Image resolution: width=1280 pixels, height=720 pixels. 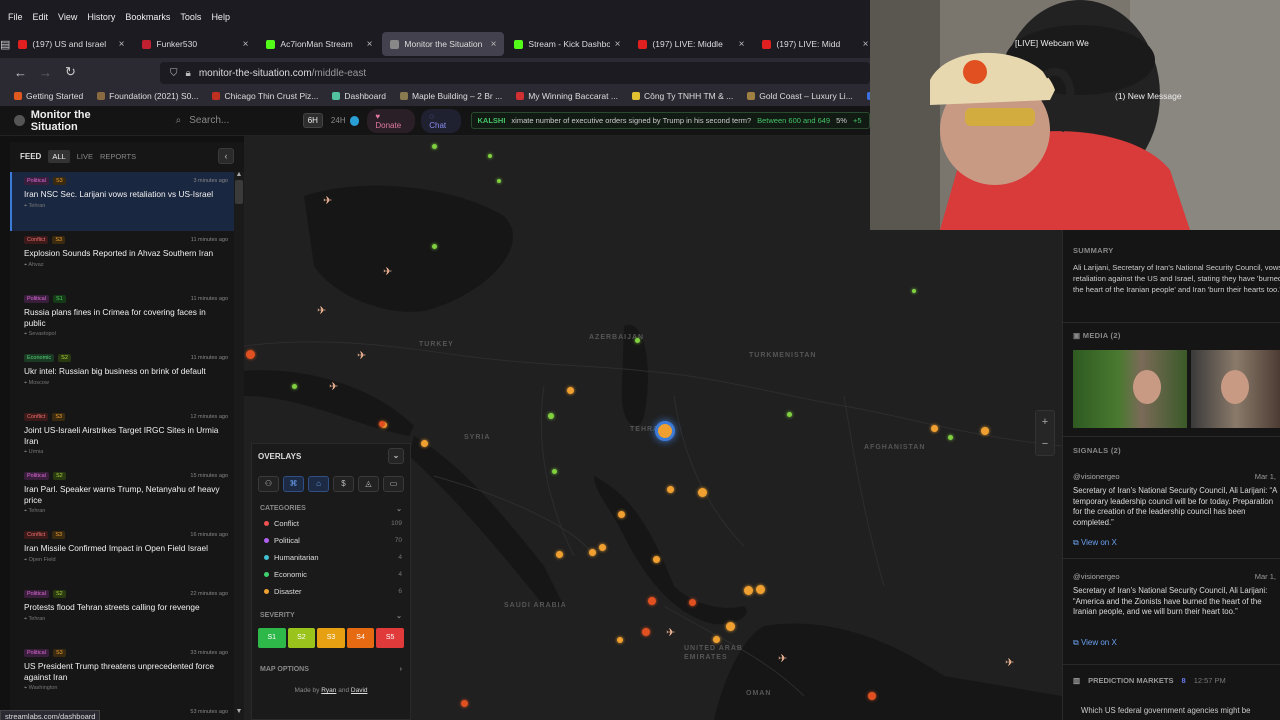 What do you see at coordinates (331, 540) in the screenshot?
I see `category-filter-political: Political 70` at bounding box center [331, 540].